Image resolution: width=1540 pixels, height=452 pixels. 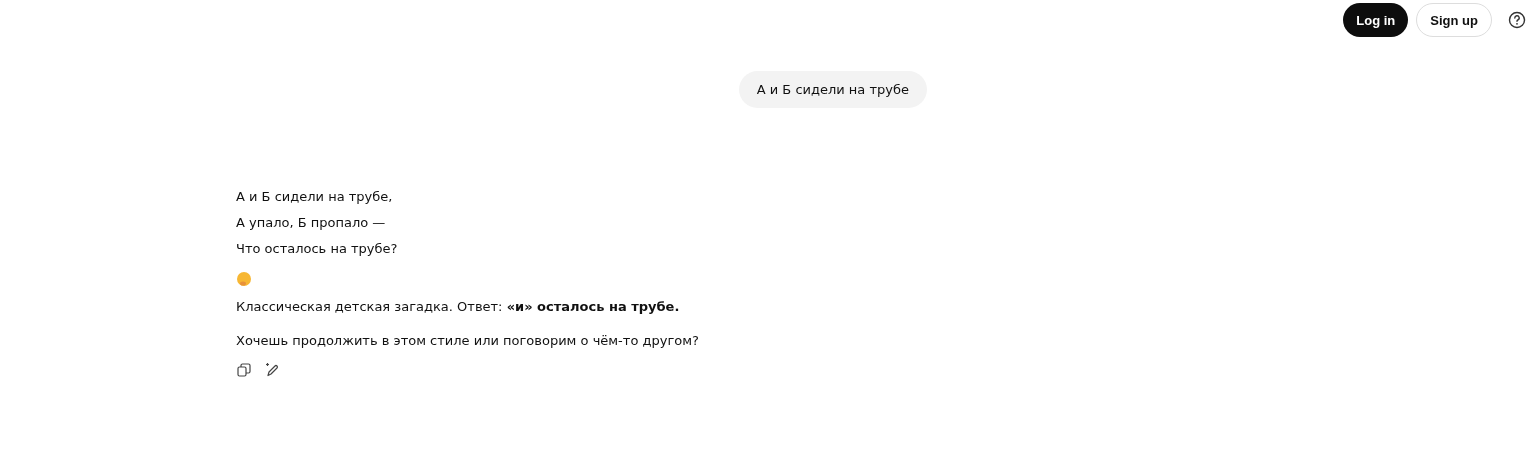 What do you see at coordinates (1517, 20) in the screenshot?
I see `help-icon` at bounding box center [1517, 20].